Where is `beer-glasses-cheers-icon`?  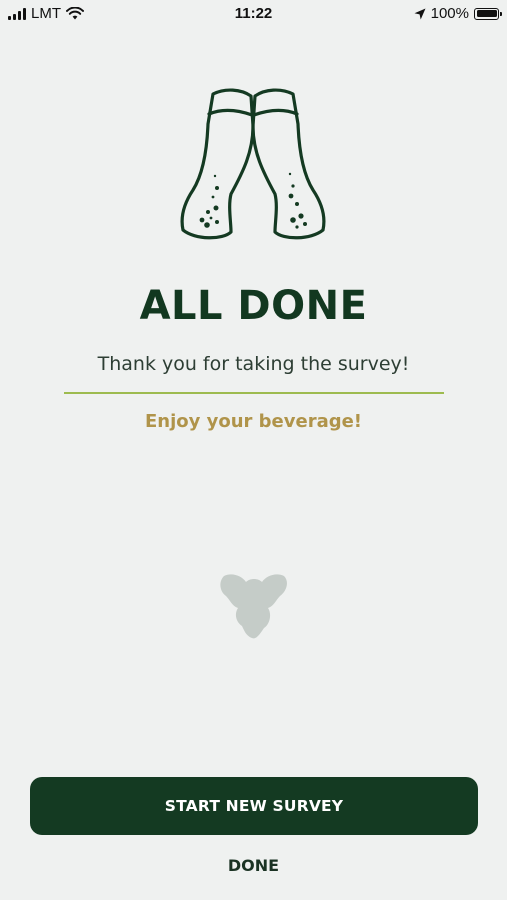
beer-glasses-cheers-icon is located at coordinates (253, 164).